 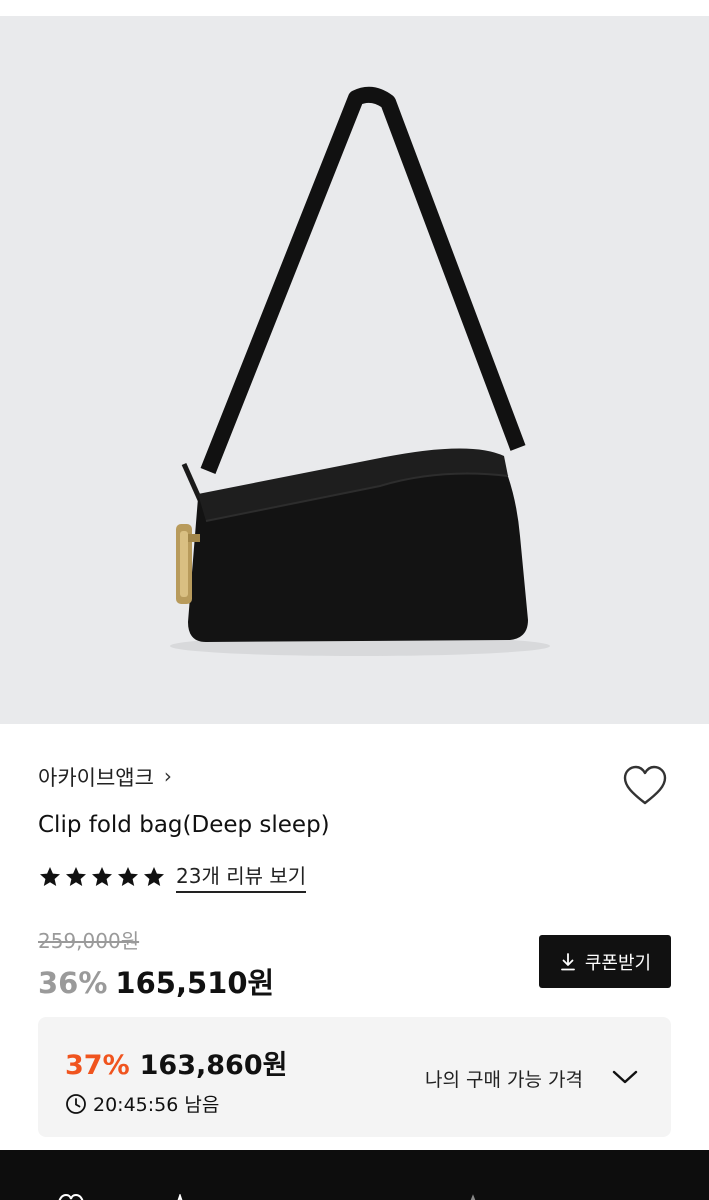 What do you see at coordinates (96, 778) in the screenshot?
I see `brand-name: 아카이브앱크` at bounding box center [96, 778].